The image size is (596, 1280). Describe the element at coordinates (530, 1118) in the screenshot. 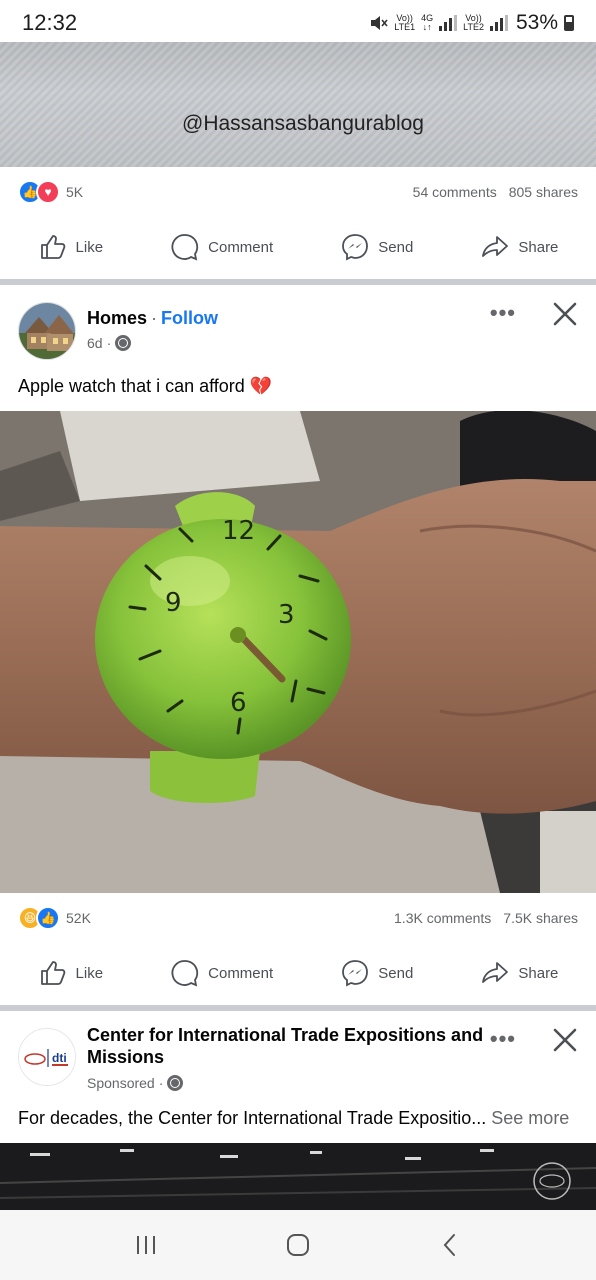

I see `see-more-link: See more` at that location.